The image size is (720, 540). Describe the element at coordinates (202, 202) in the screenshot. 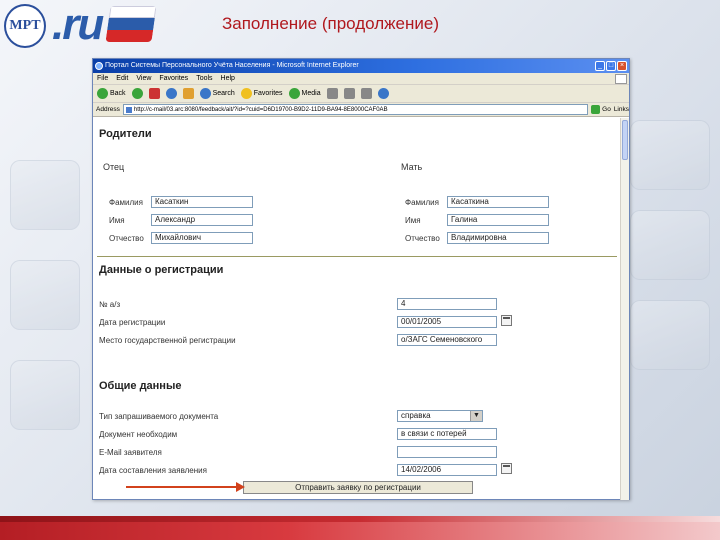

I see `father-surname-field: Касаткин` at that location.